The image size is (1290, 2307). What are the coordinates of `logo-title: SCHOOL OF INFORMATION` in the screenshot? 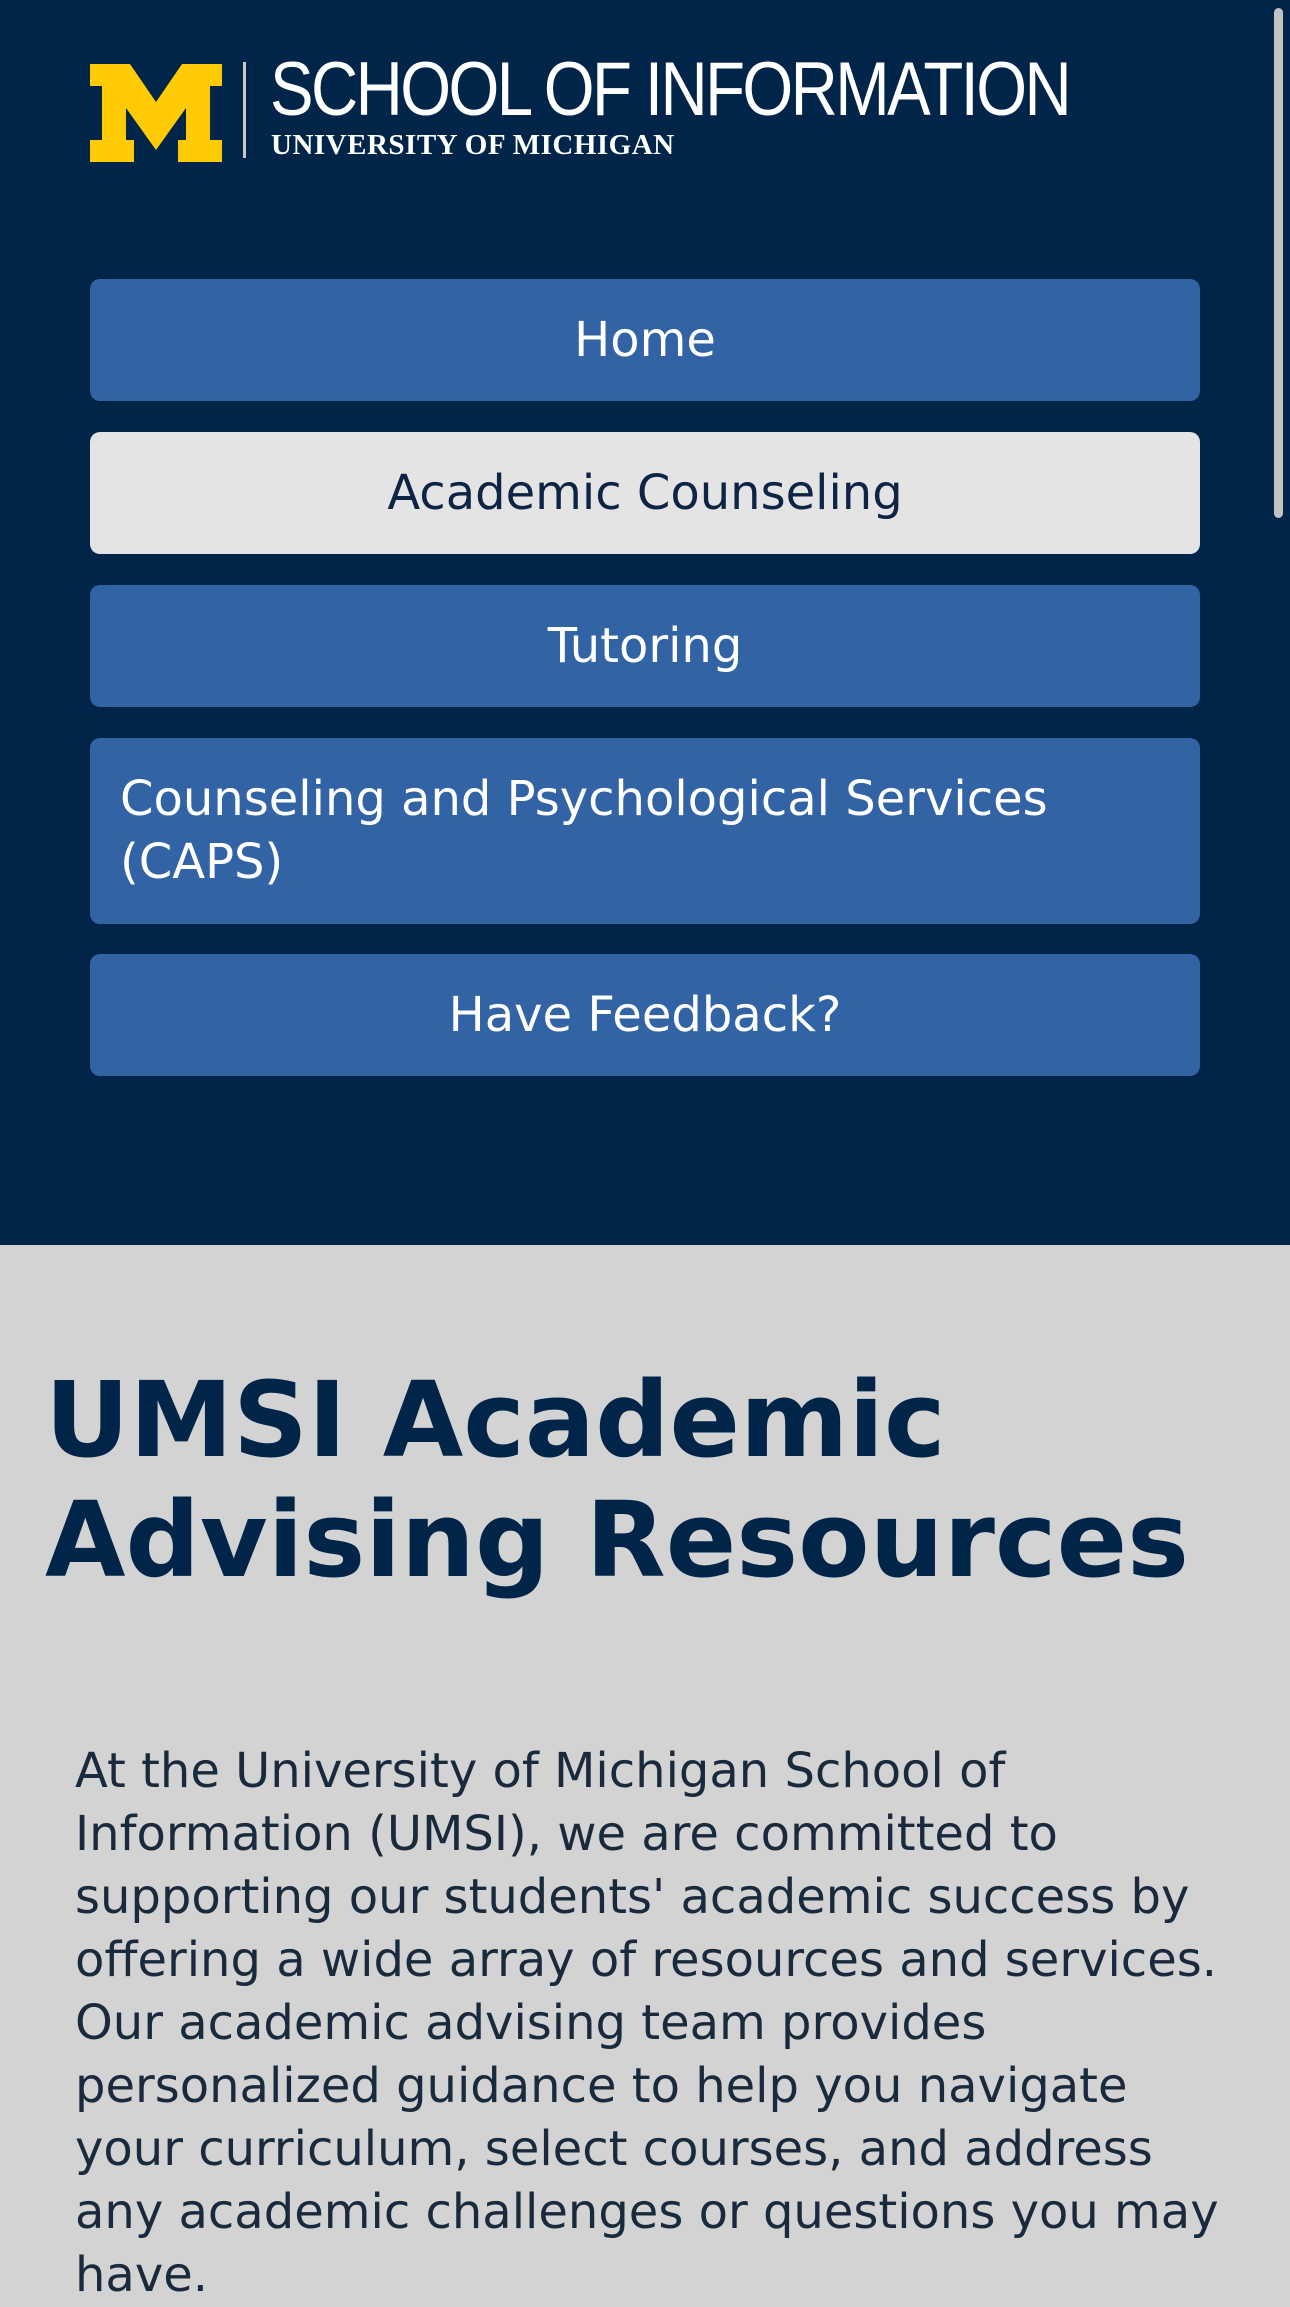 It's located at (671, 89).